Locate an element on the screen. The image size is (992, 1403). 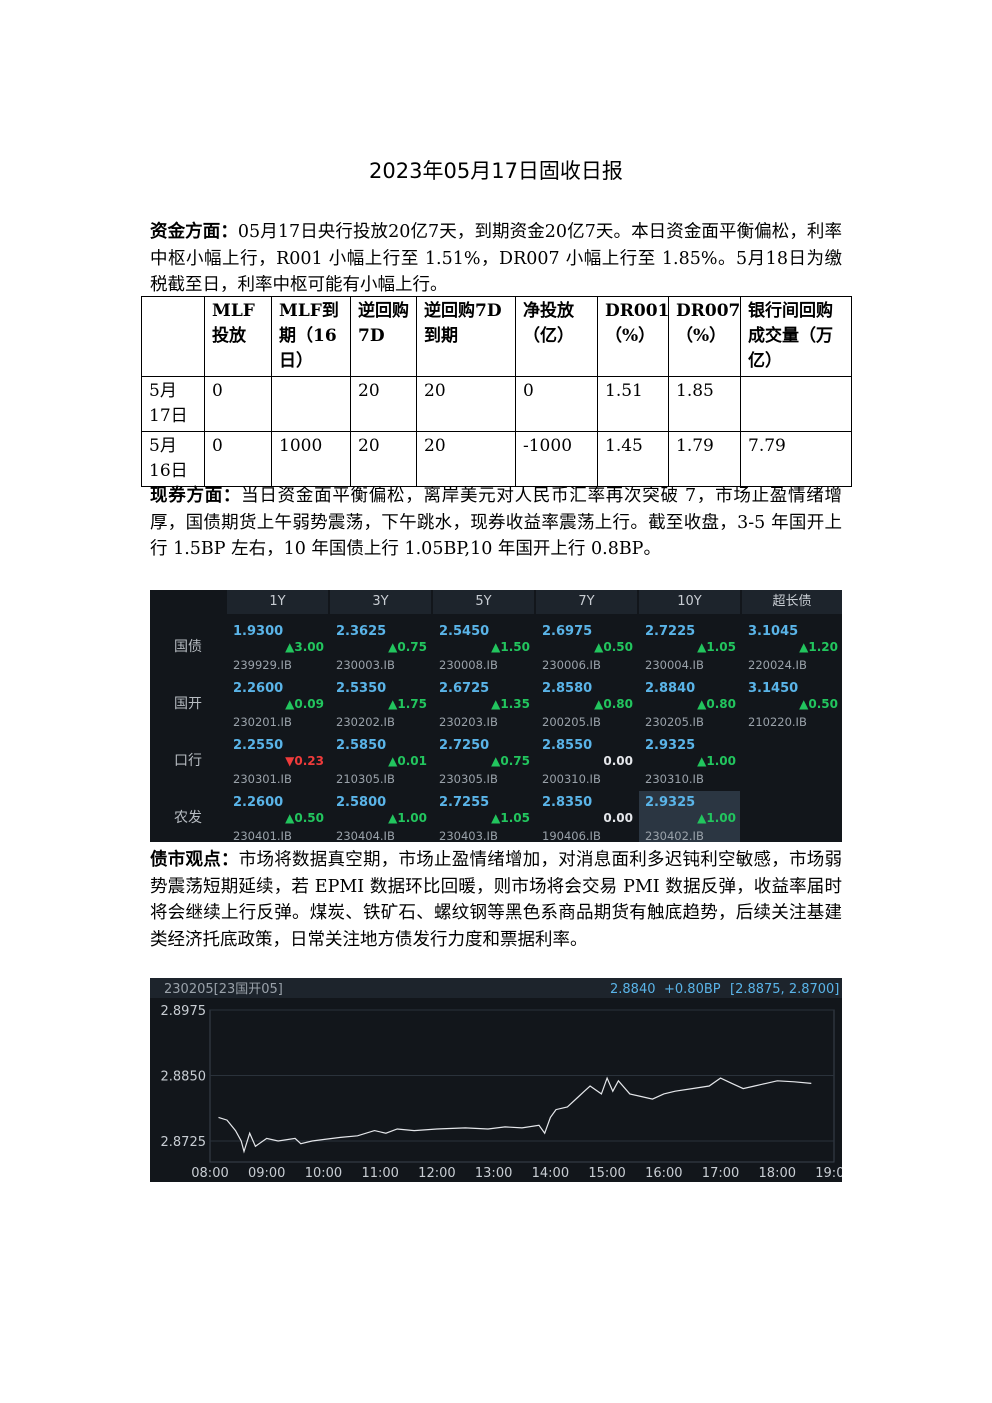
quote-cell: 2.5350 ▲1.75 230202.IB is located at coordinates (380, 704).